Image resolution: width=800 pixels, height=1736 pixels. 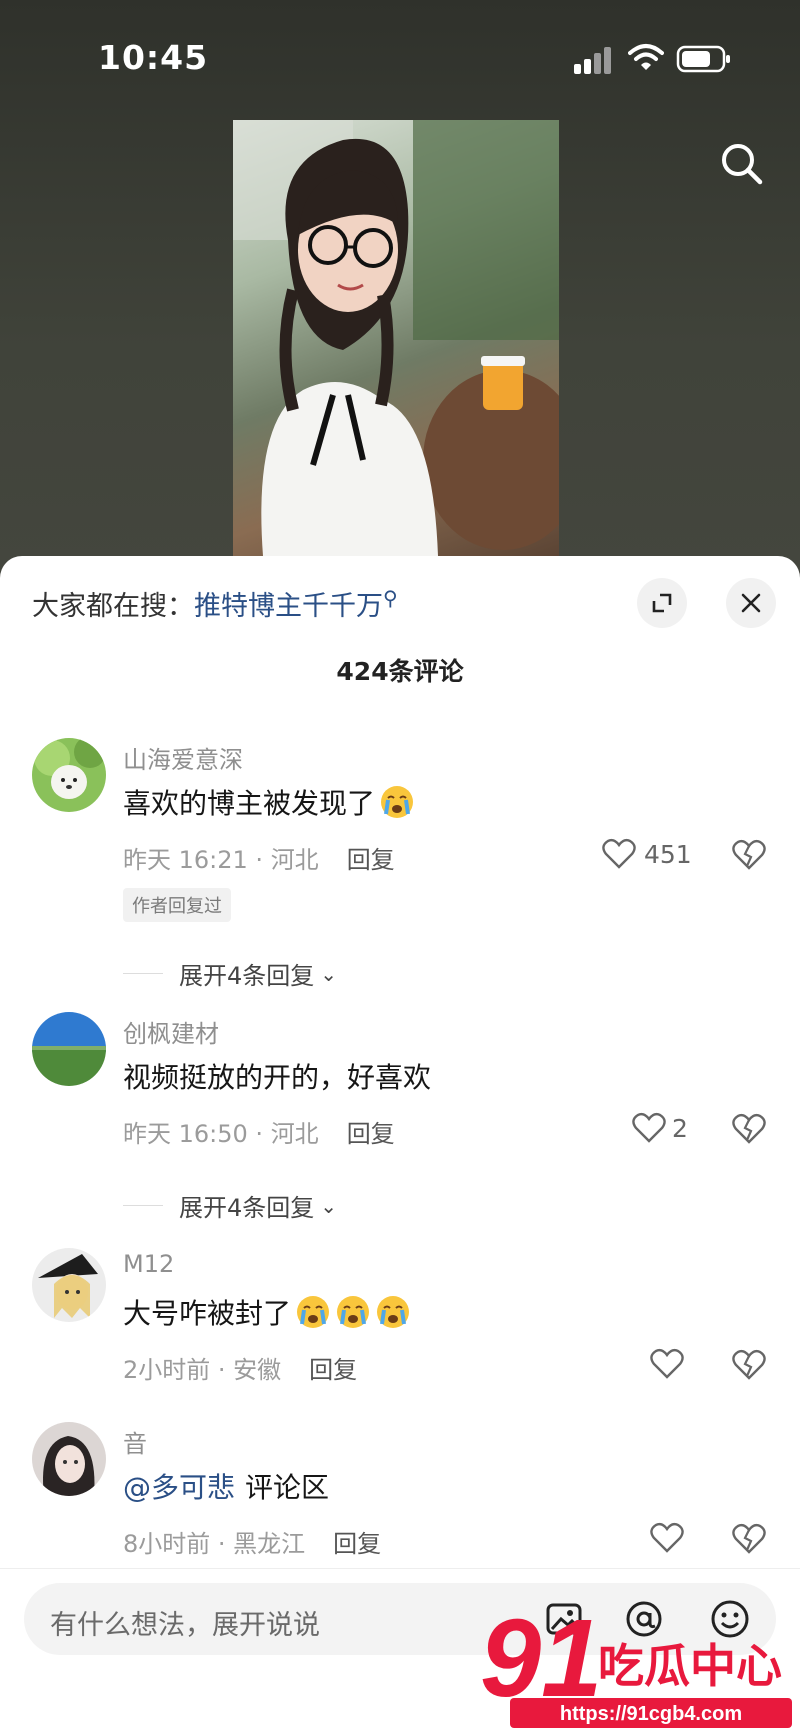 I want to click on svg-text: https://91cgb4.com, so click(x=651, y=1714).